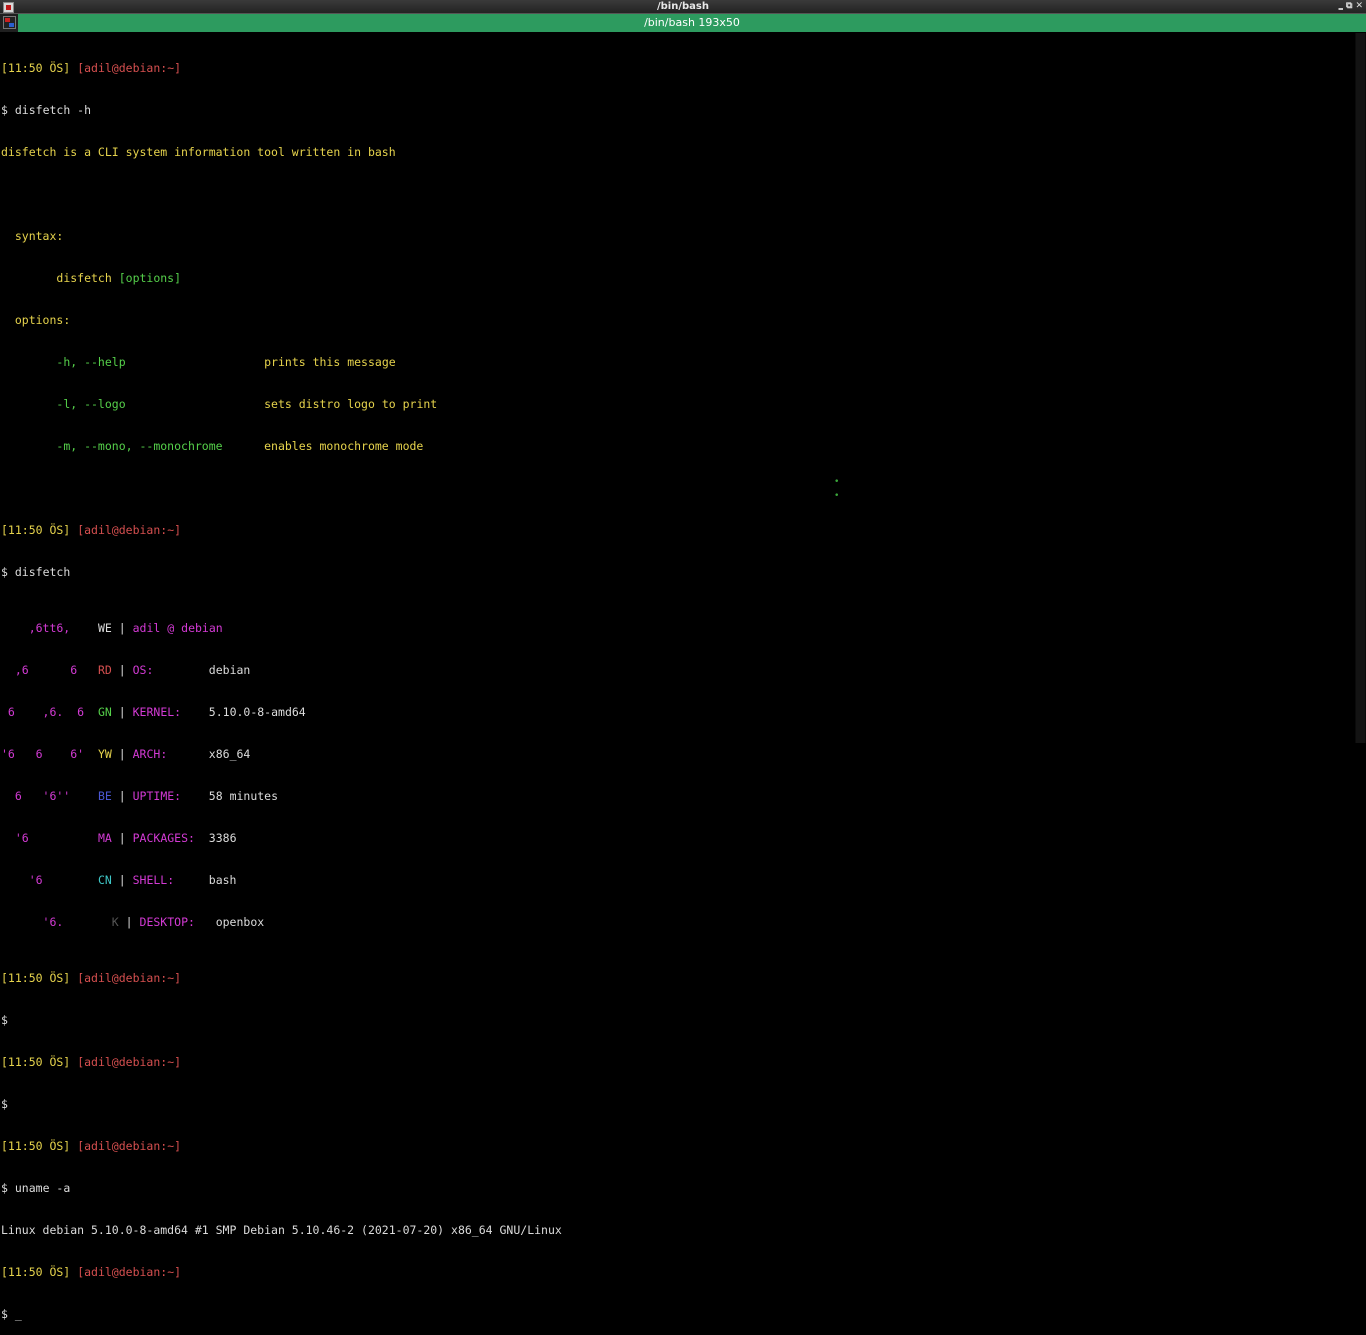  Describe the element at coordinates (257, 712) in the screenshot. I see `info-value: 5.10.0-8-amd64` at that location.